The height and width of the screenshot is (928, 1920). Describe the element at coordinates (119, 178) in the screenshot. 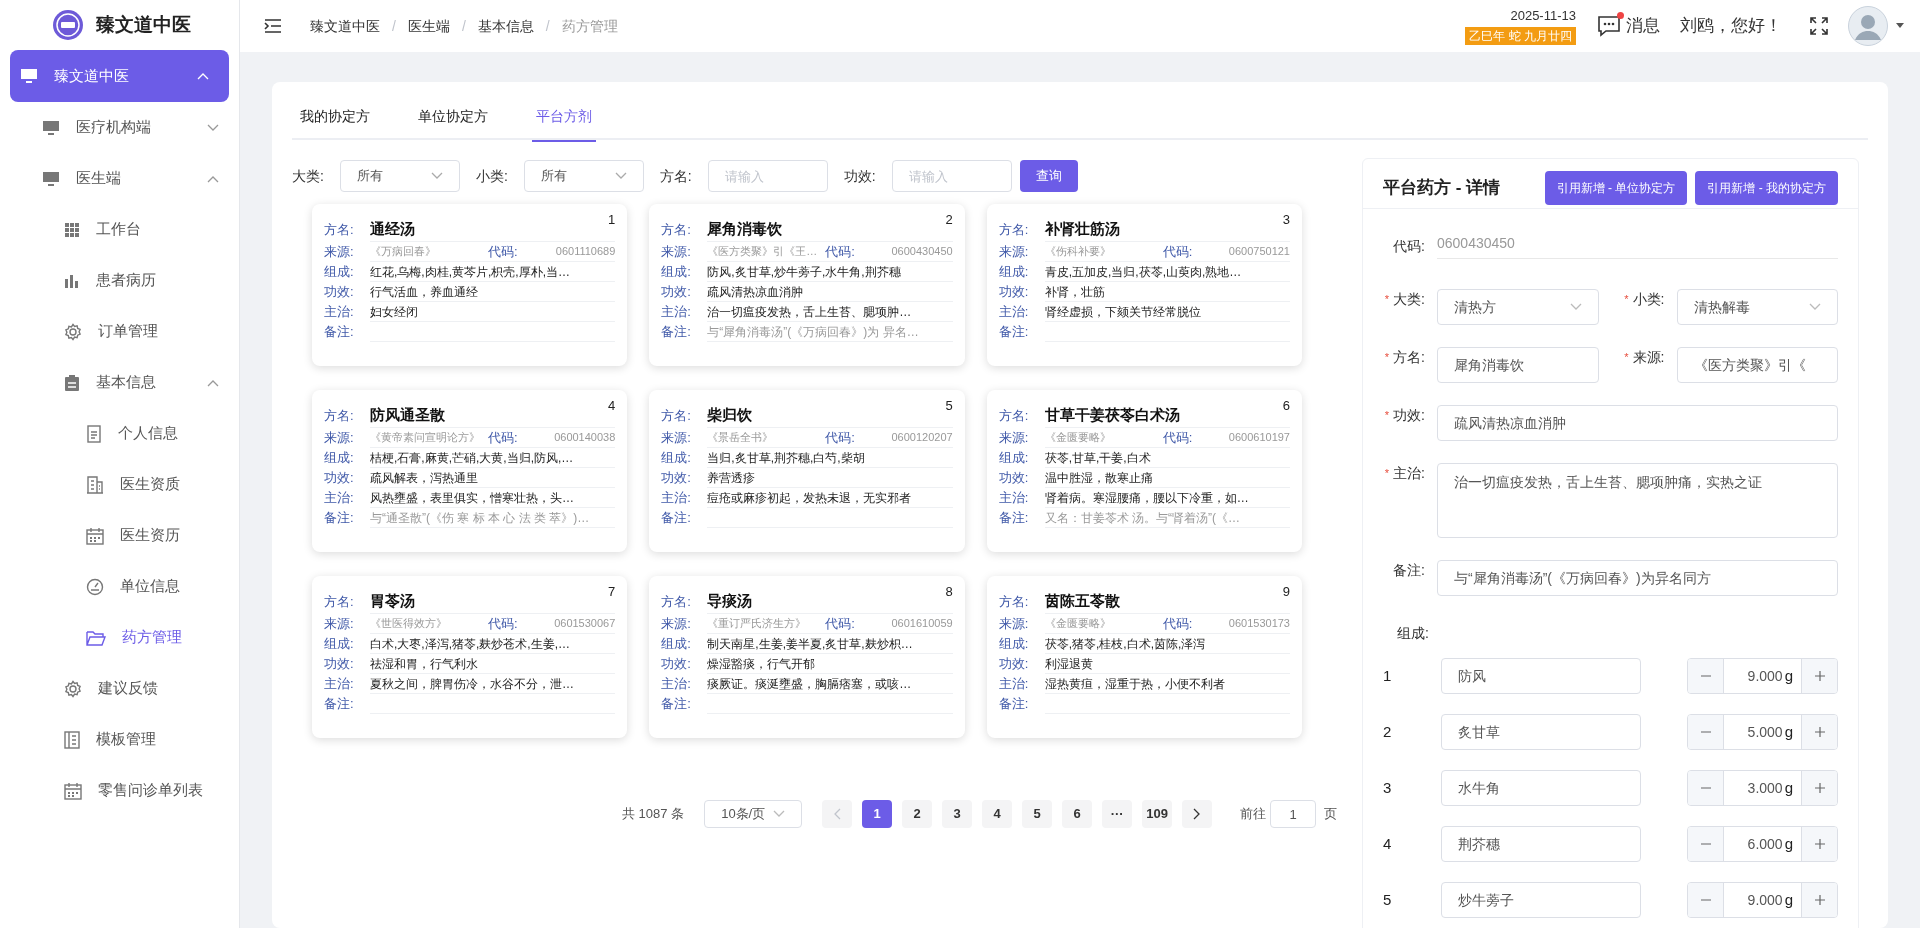

I see `menu-item: 医生端` at that location.